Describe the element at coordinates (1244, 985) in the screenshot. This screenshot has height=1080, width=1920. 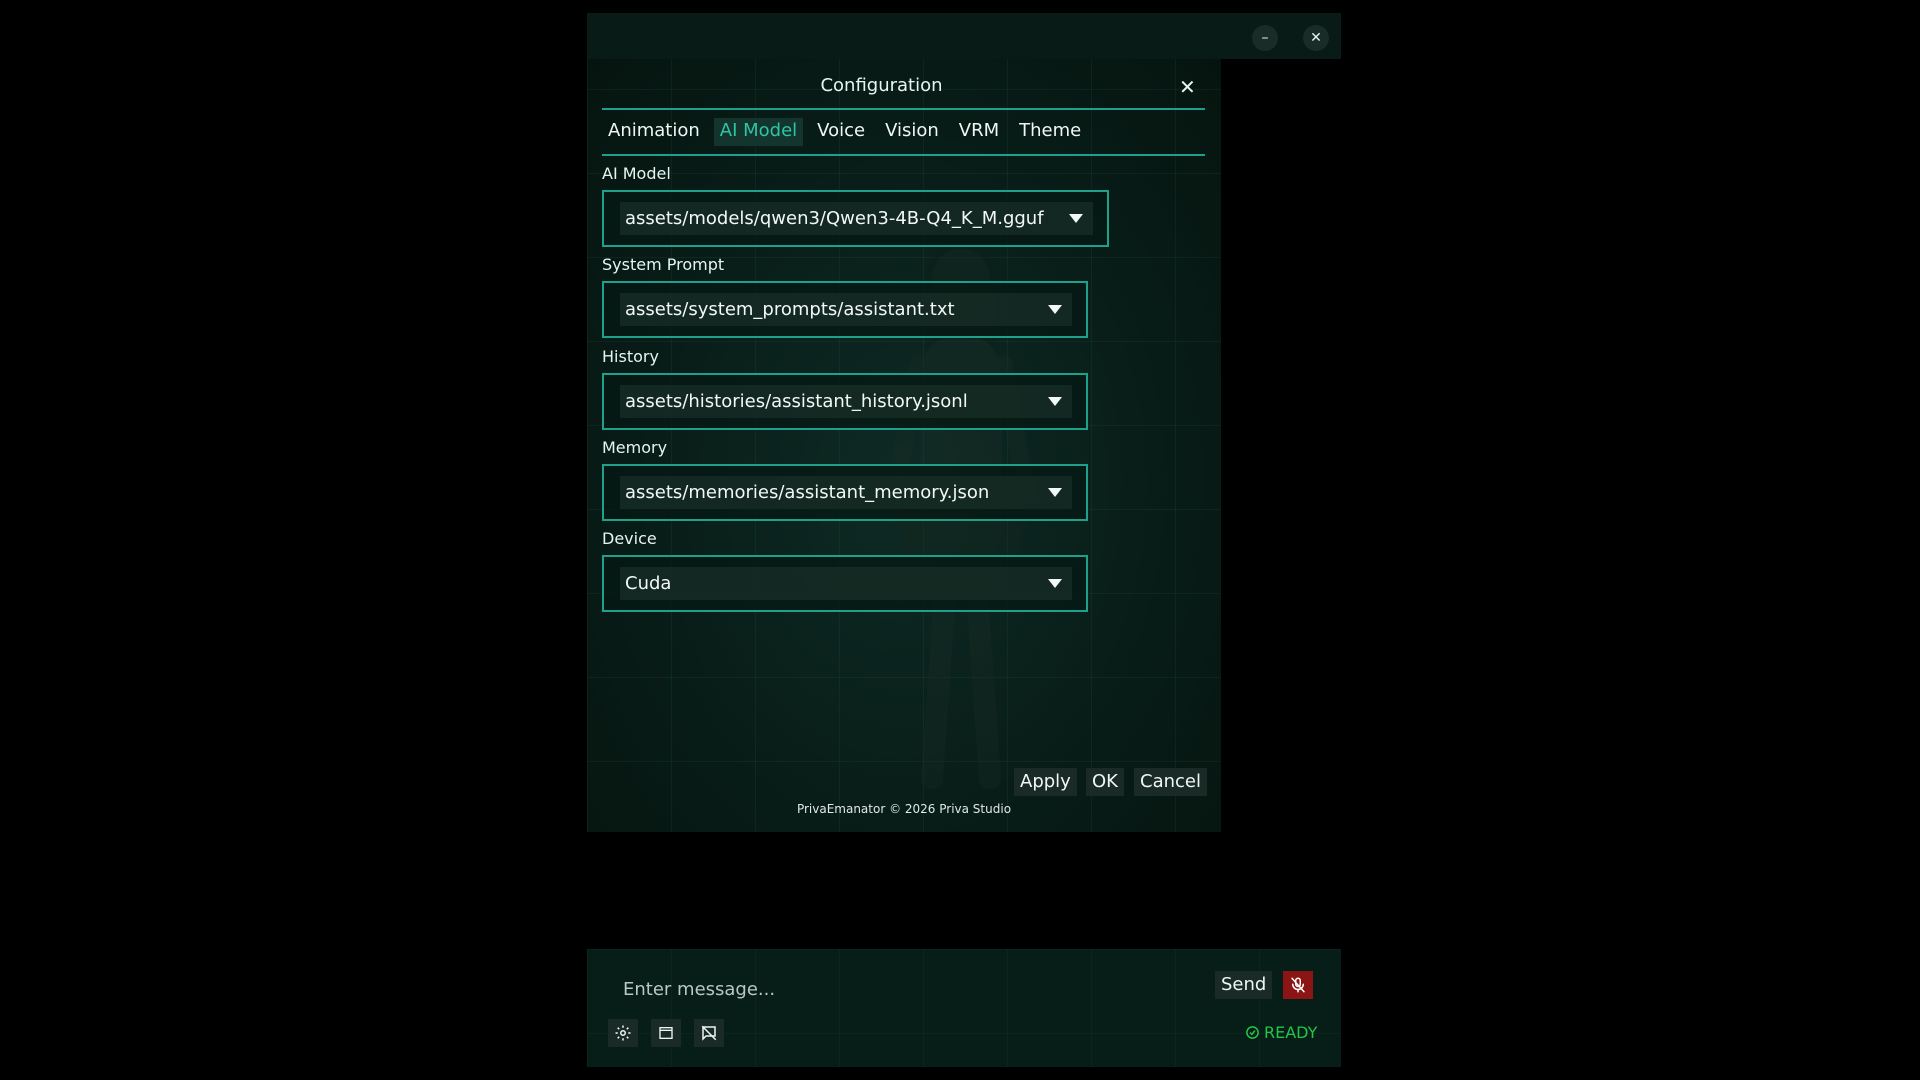
I see `send-button: Send` at that location.